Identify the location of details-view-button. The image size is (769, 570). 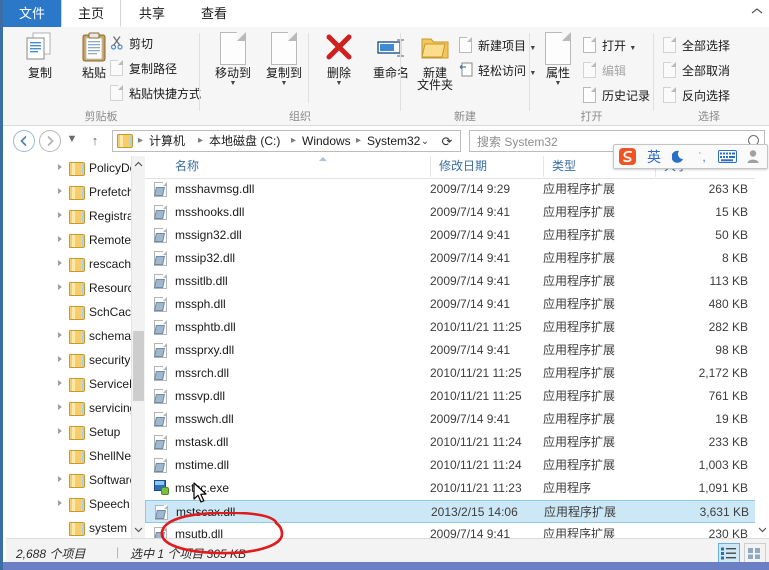
(729, 553).